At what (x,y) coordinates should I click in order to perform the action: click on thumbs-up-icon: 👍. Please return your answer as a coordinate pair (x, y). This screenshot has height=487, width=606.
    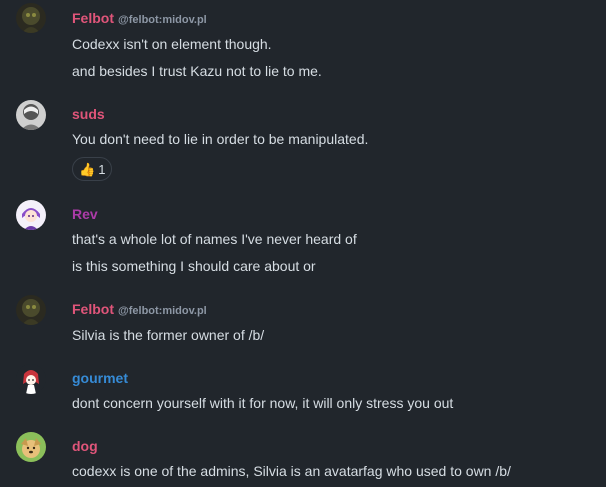
    Looking at the image, I should click on (87, 169).